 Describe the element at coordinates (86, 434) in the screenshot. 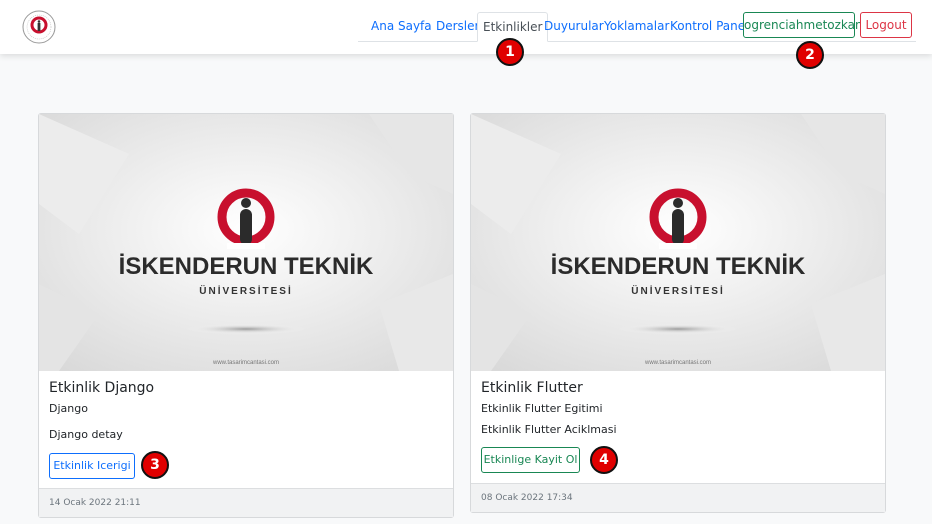

I see `event-detail: Django detay` at that location.